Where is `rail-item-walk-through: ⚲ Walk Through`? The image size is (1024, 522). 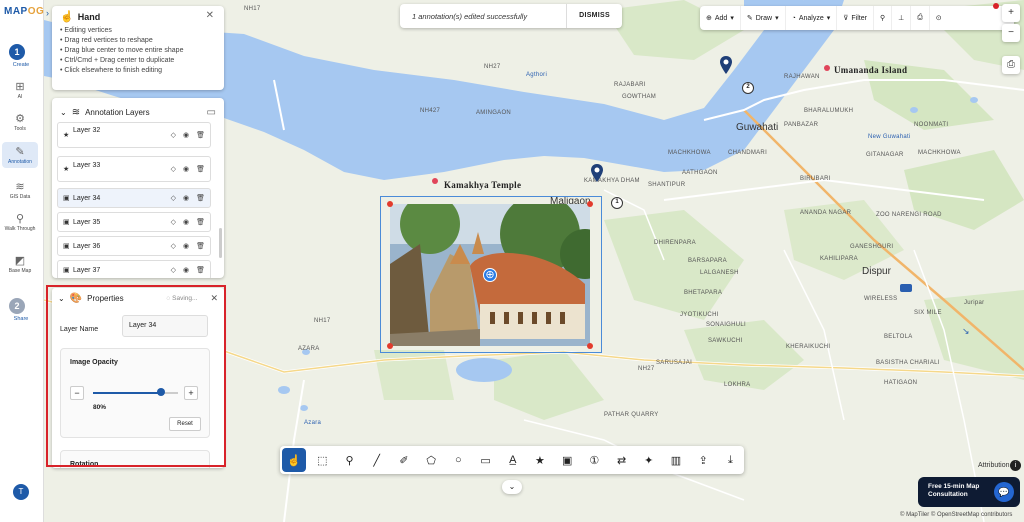 rail-item-walk-through: ⚲ Walk Through is located at coordinates (20, 222).